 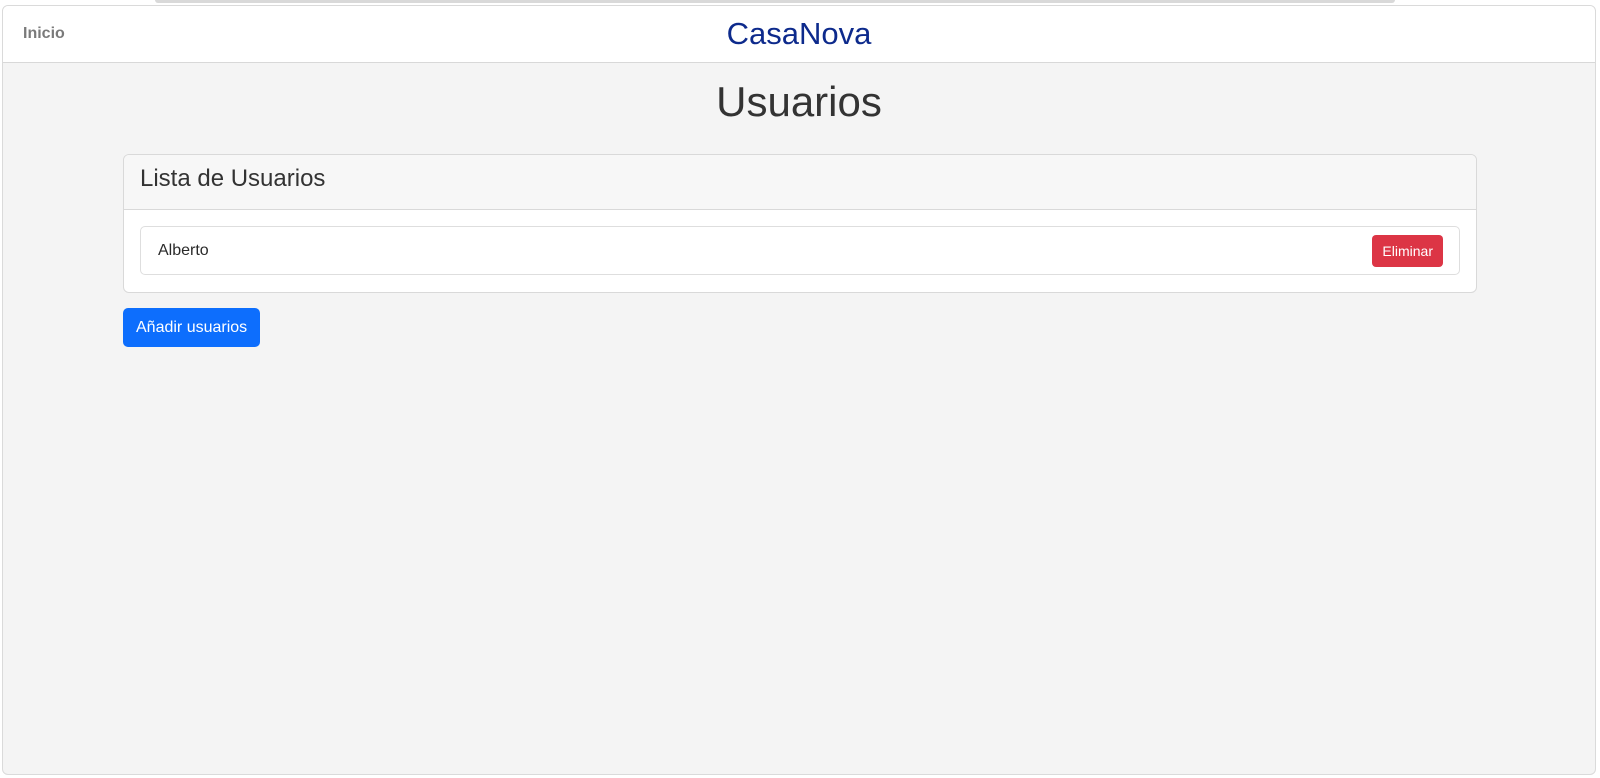 What do you see at coordinates (1407, 251) in the screenshot?
I see `delete-user-button: Eliminar` at bounding box center [1407, 251].